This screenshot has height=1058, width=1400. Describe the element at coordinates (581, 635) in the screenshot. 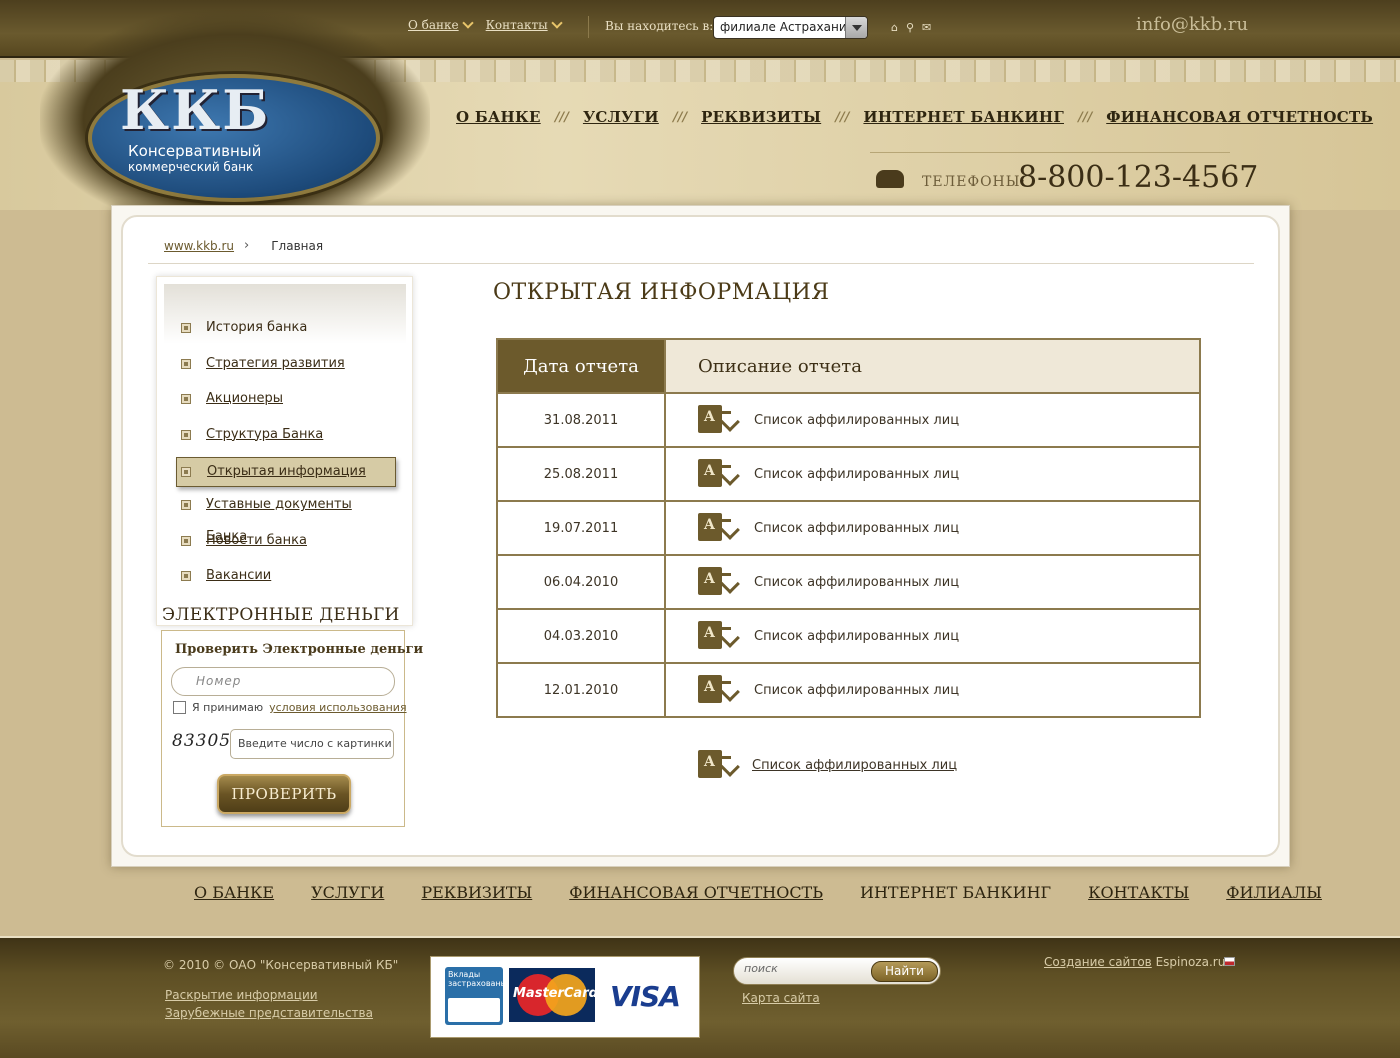

I see `report-date: 04.03.2010` at that location.